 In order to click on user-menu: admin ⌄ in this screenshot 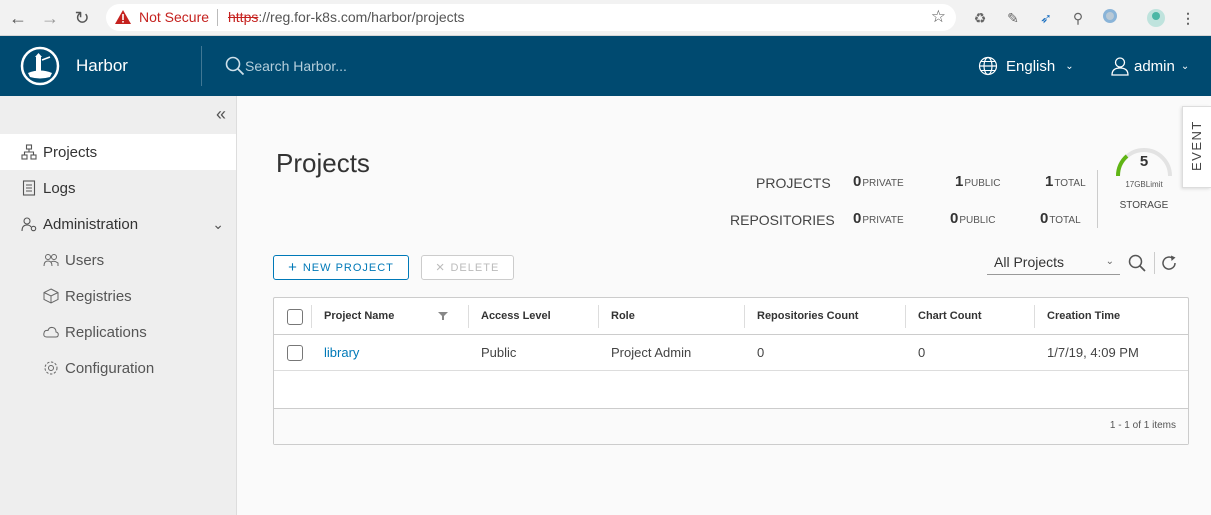, I will do `click(1149, 66)`.